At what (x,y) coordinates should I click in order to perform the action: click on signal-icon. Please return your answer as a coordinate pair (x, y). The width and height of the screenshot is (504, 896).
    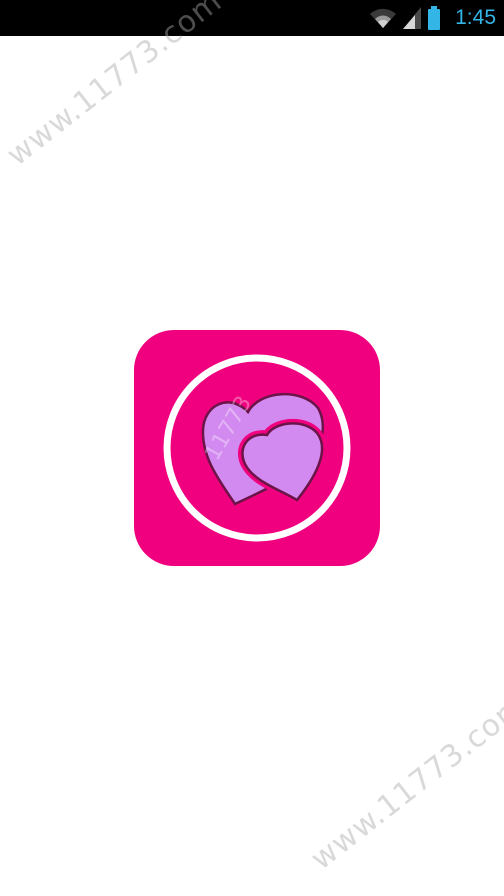
    Looking at the image, I should click on (412, 18).